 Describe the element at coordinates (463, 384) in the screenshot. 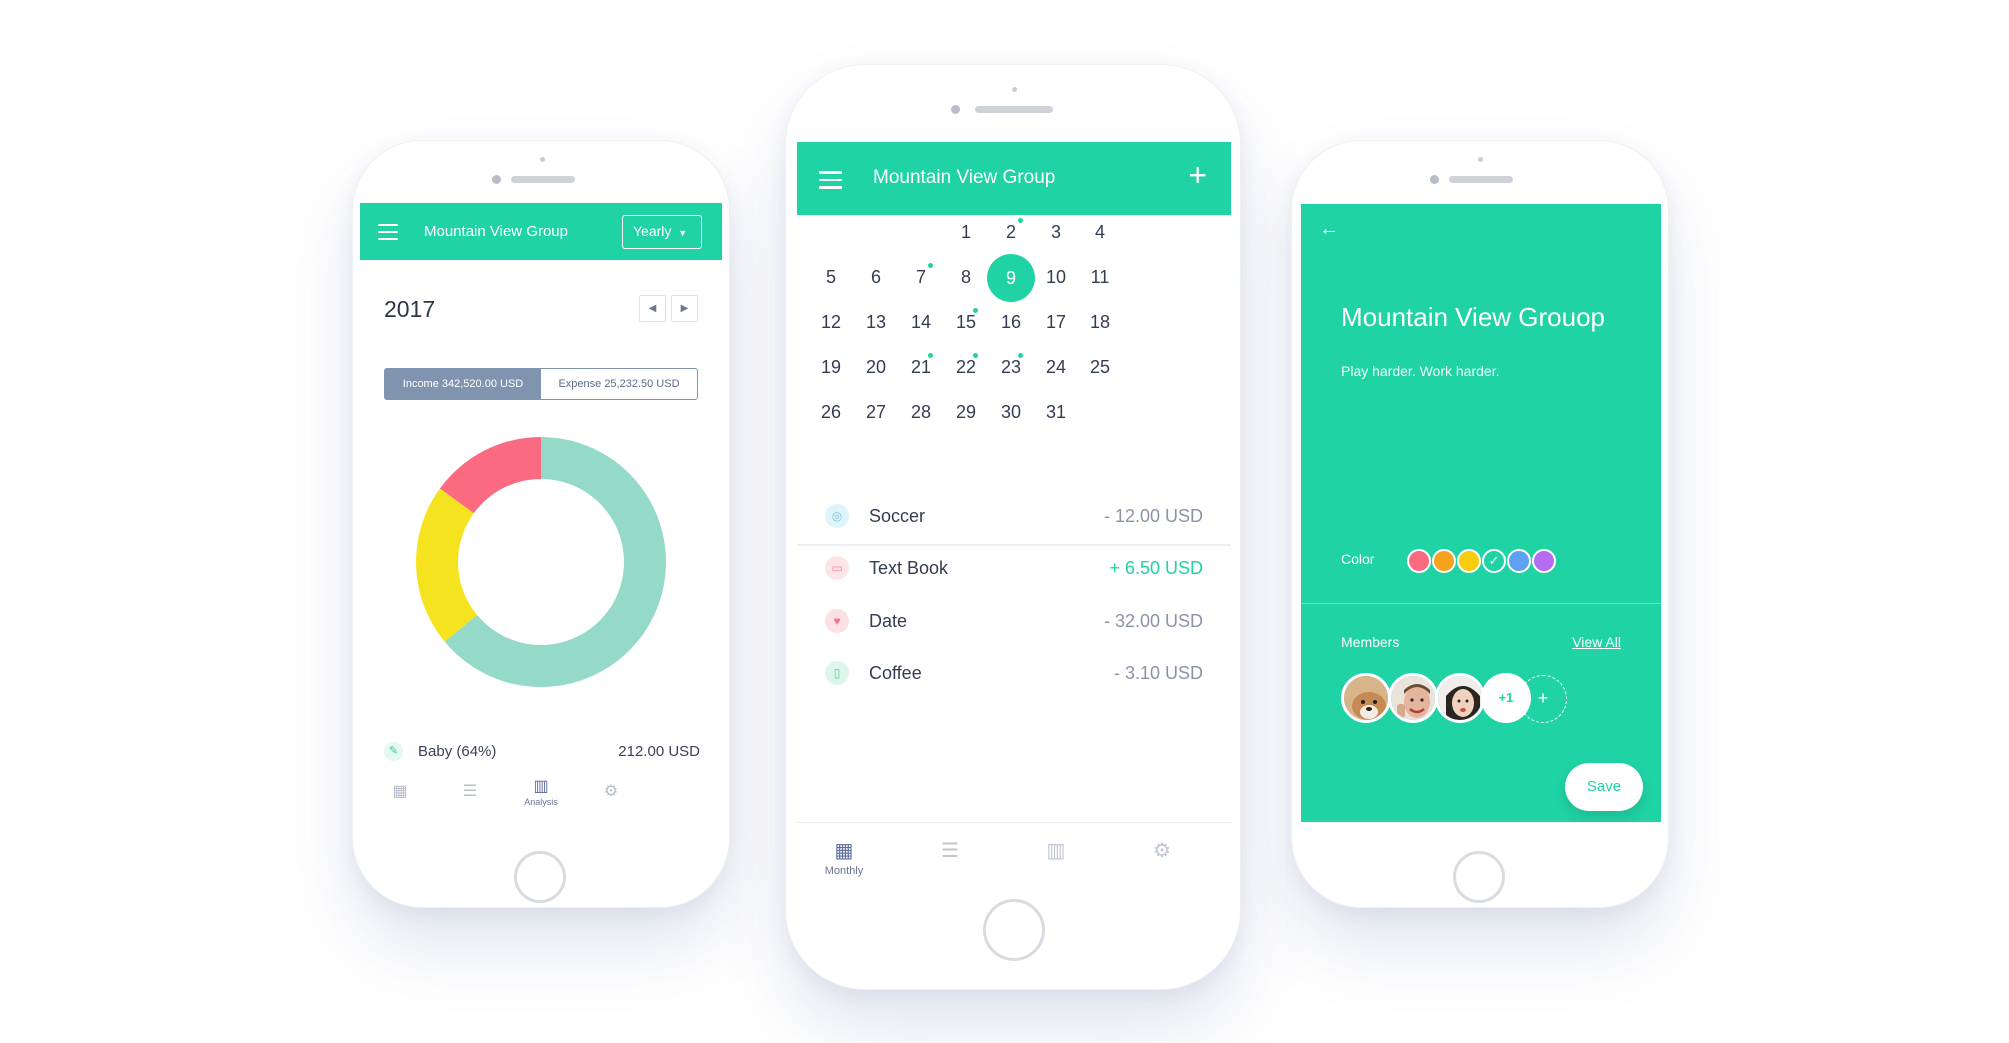

I see `income-tab: Income 342,520.00 USD` at that location.